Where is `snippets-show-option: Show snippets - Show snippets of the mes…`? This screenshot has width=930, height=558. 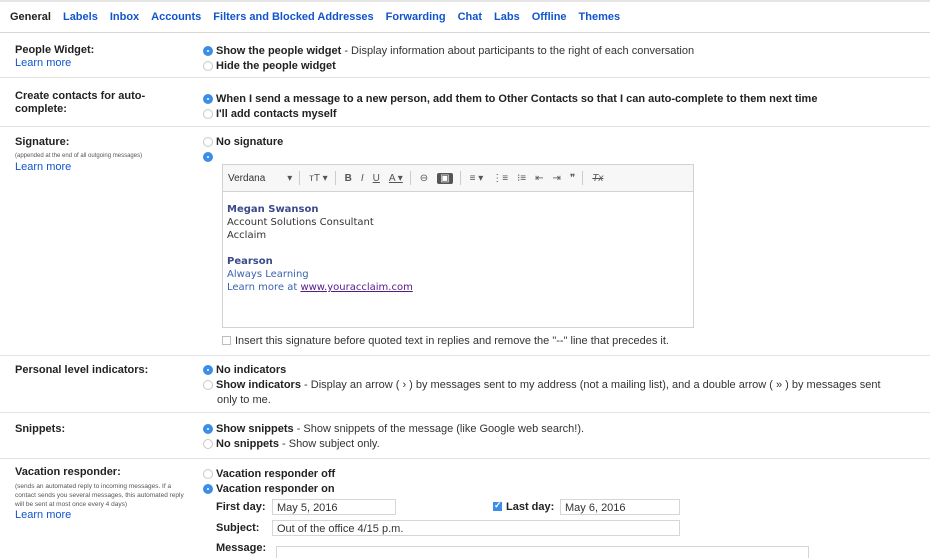 snippets-show-option: Show snippets - Show snippets of the mes… is located at coordinates (393, 429).